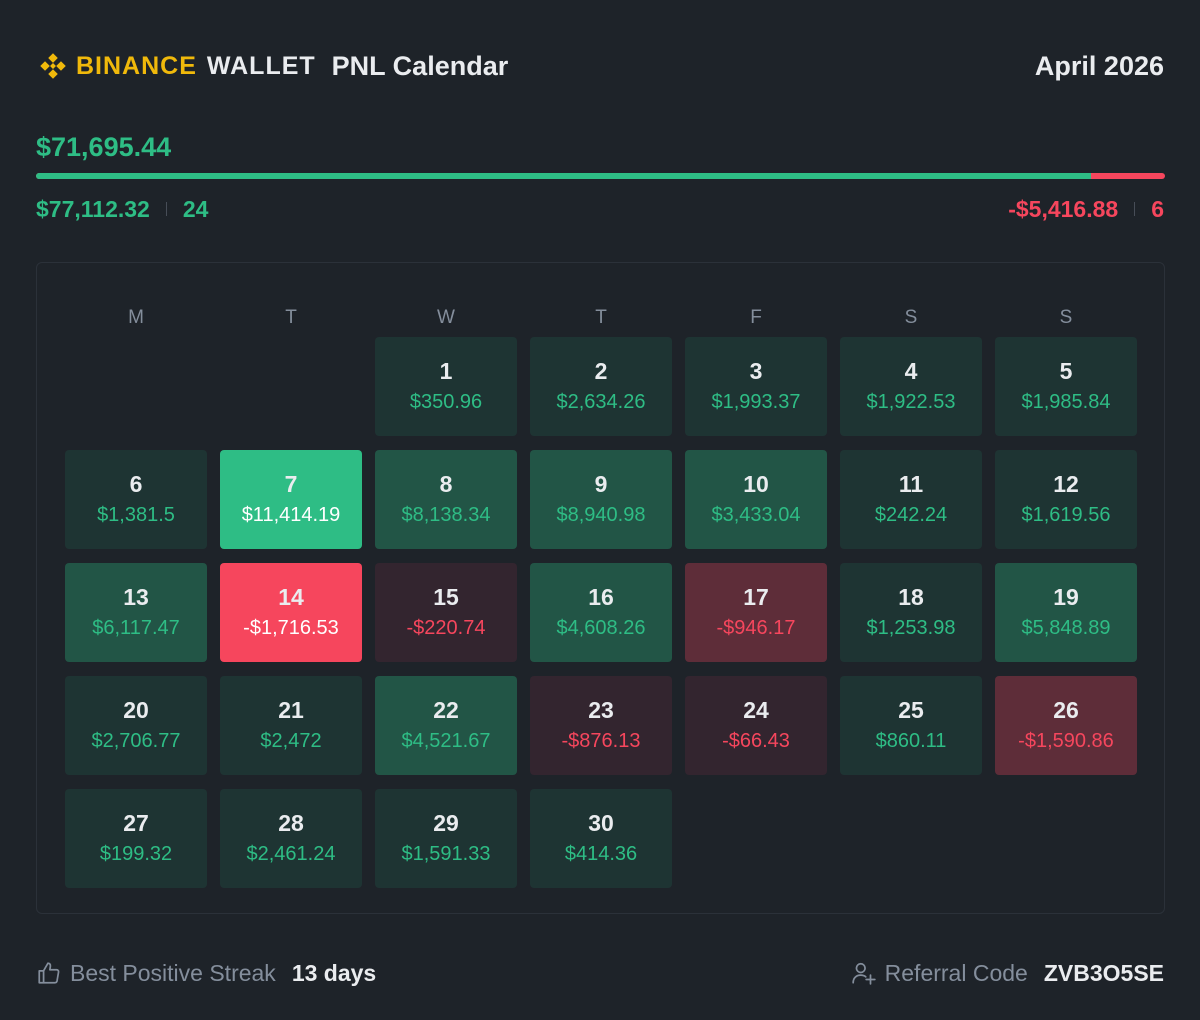  I want to click on calendar-day-1: 1 $350.96, so click(446, 386).